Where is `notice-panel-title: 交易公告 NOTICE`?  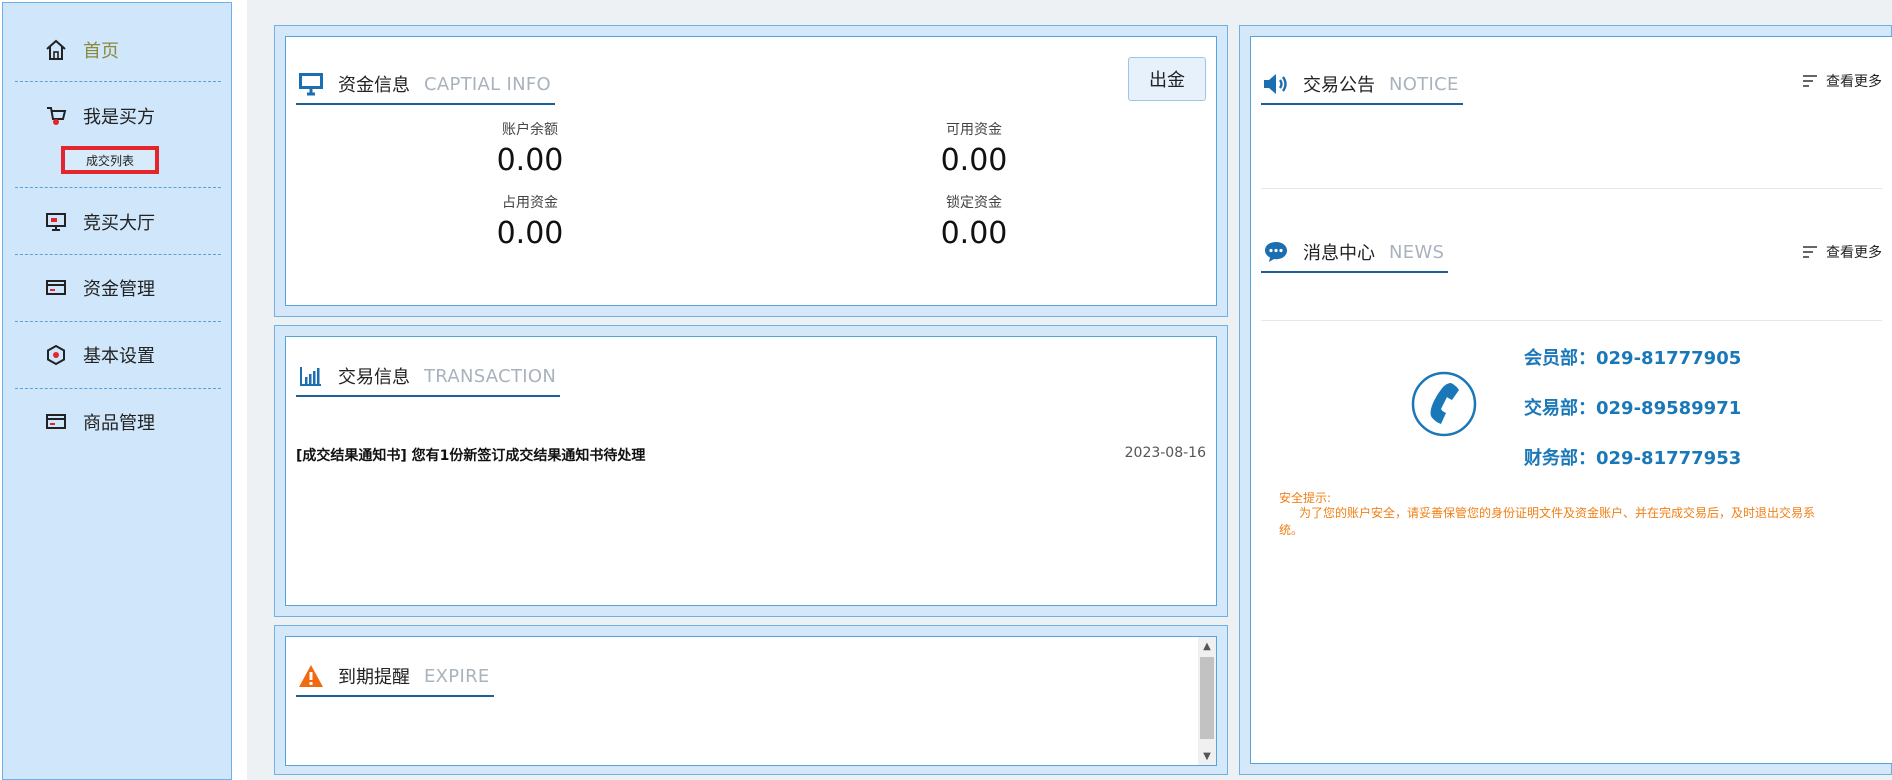 notice-panel-title: 交易公告 NOTICE is located at coordinates (1362, 85).